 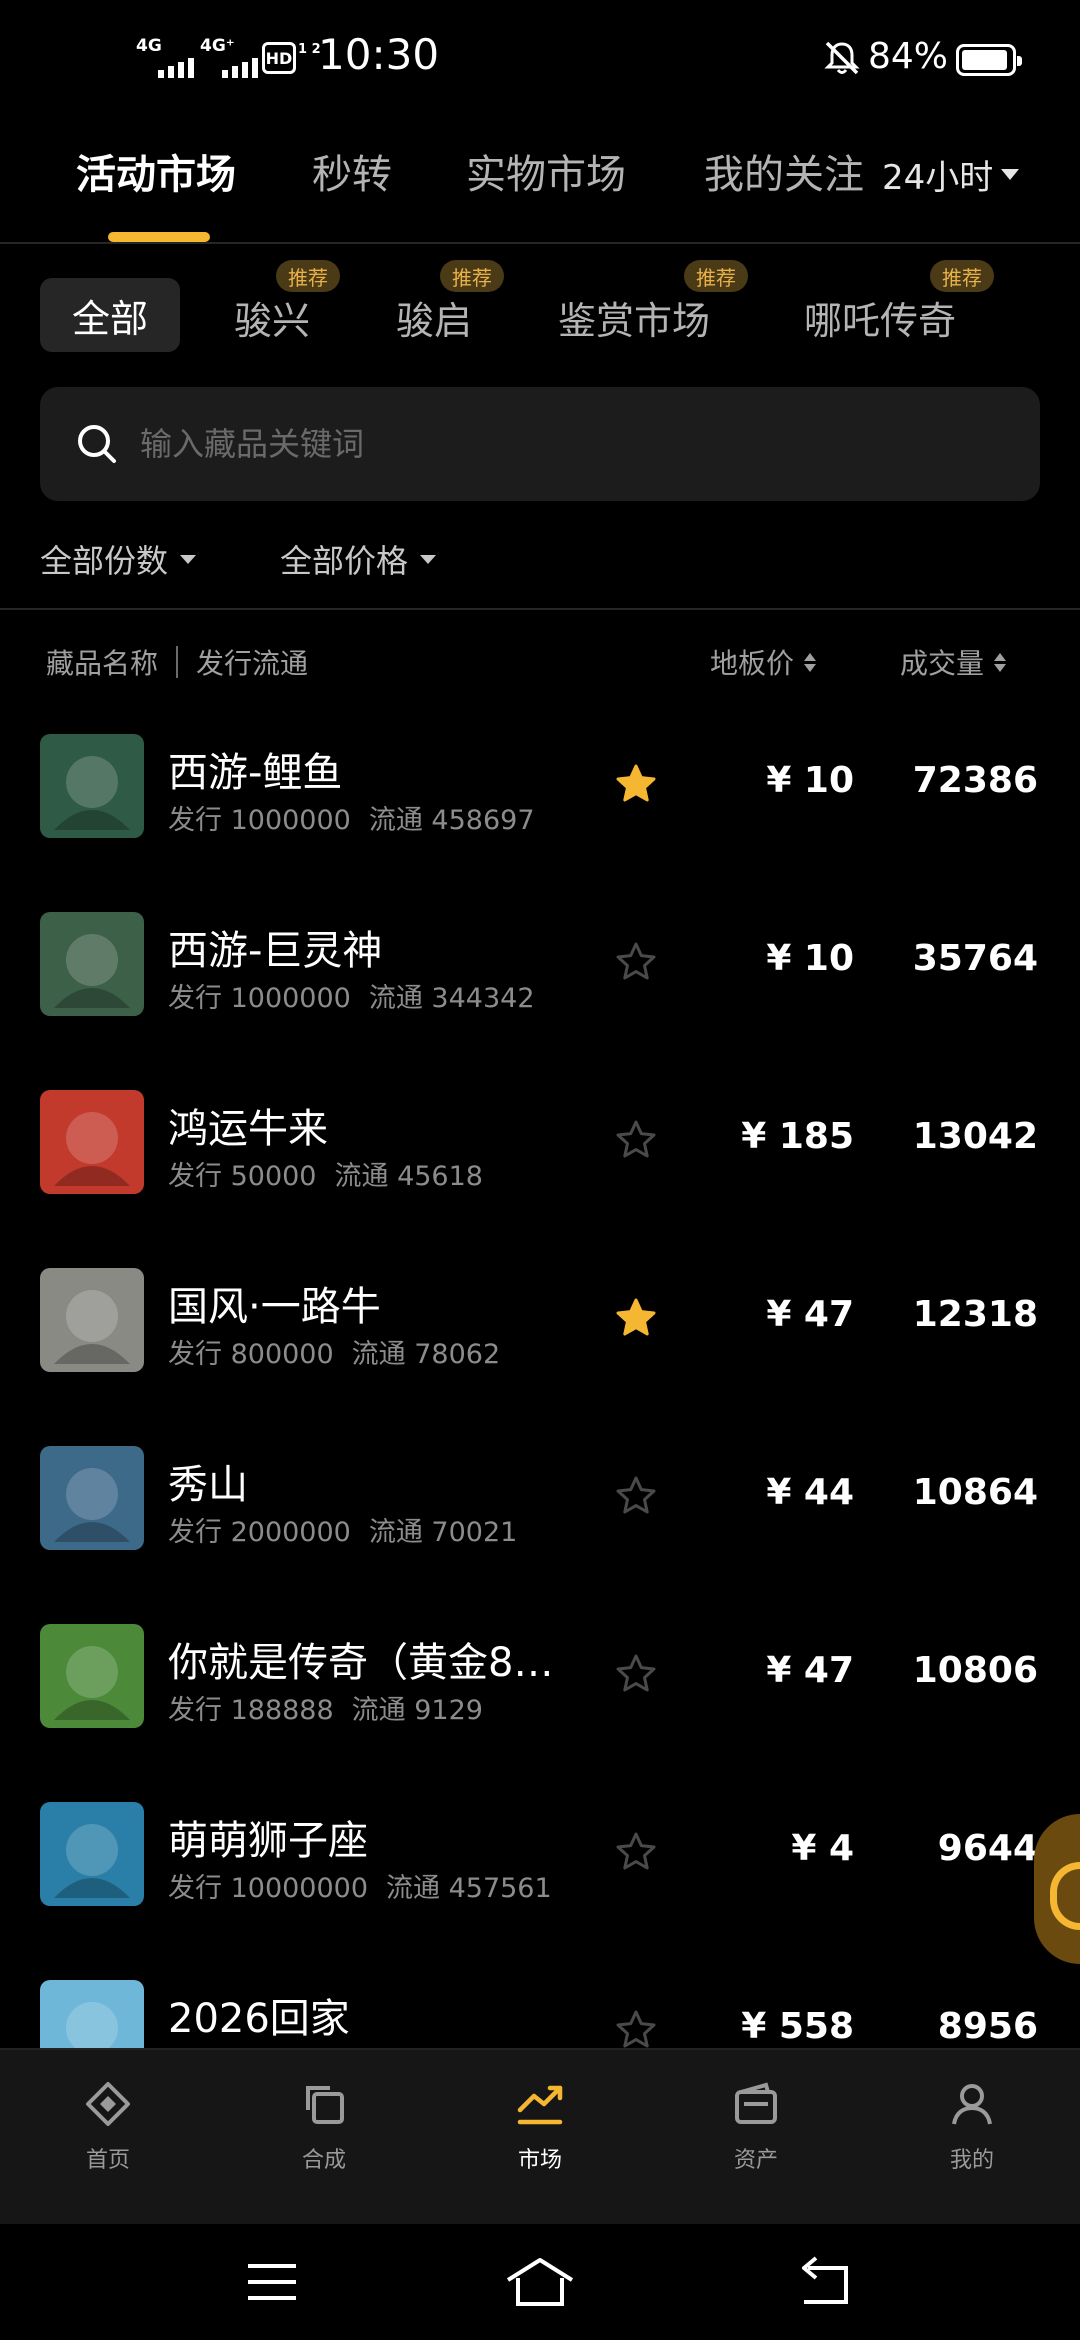 What do you see at coordinates (110, 315) in the screenshot?
I see `chip-all: 全部` at bounding box center [110, 315].